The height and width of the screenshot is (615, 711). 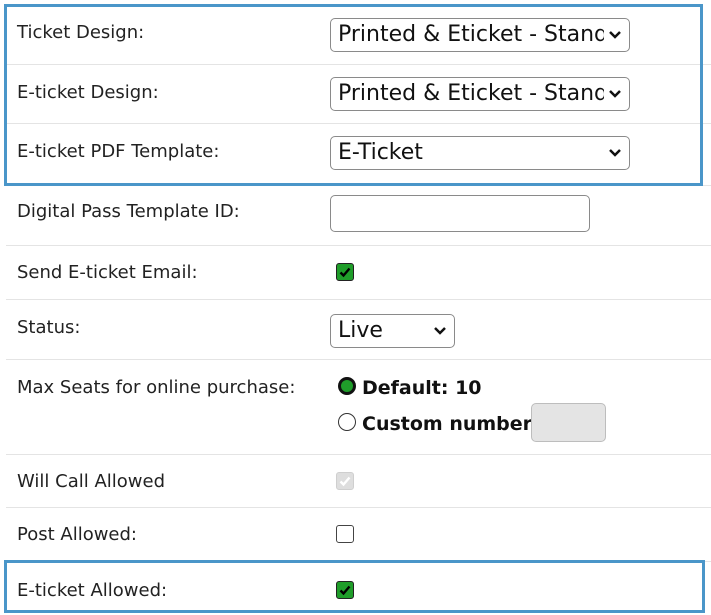 What do you see at coordinates (107, 272) in the screenshot?
I see `send-eticket-email-label: Send E-ticket Email:` at bounding box center [107, 272].